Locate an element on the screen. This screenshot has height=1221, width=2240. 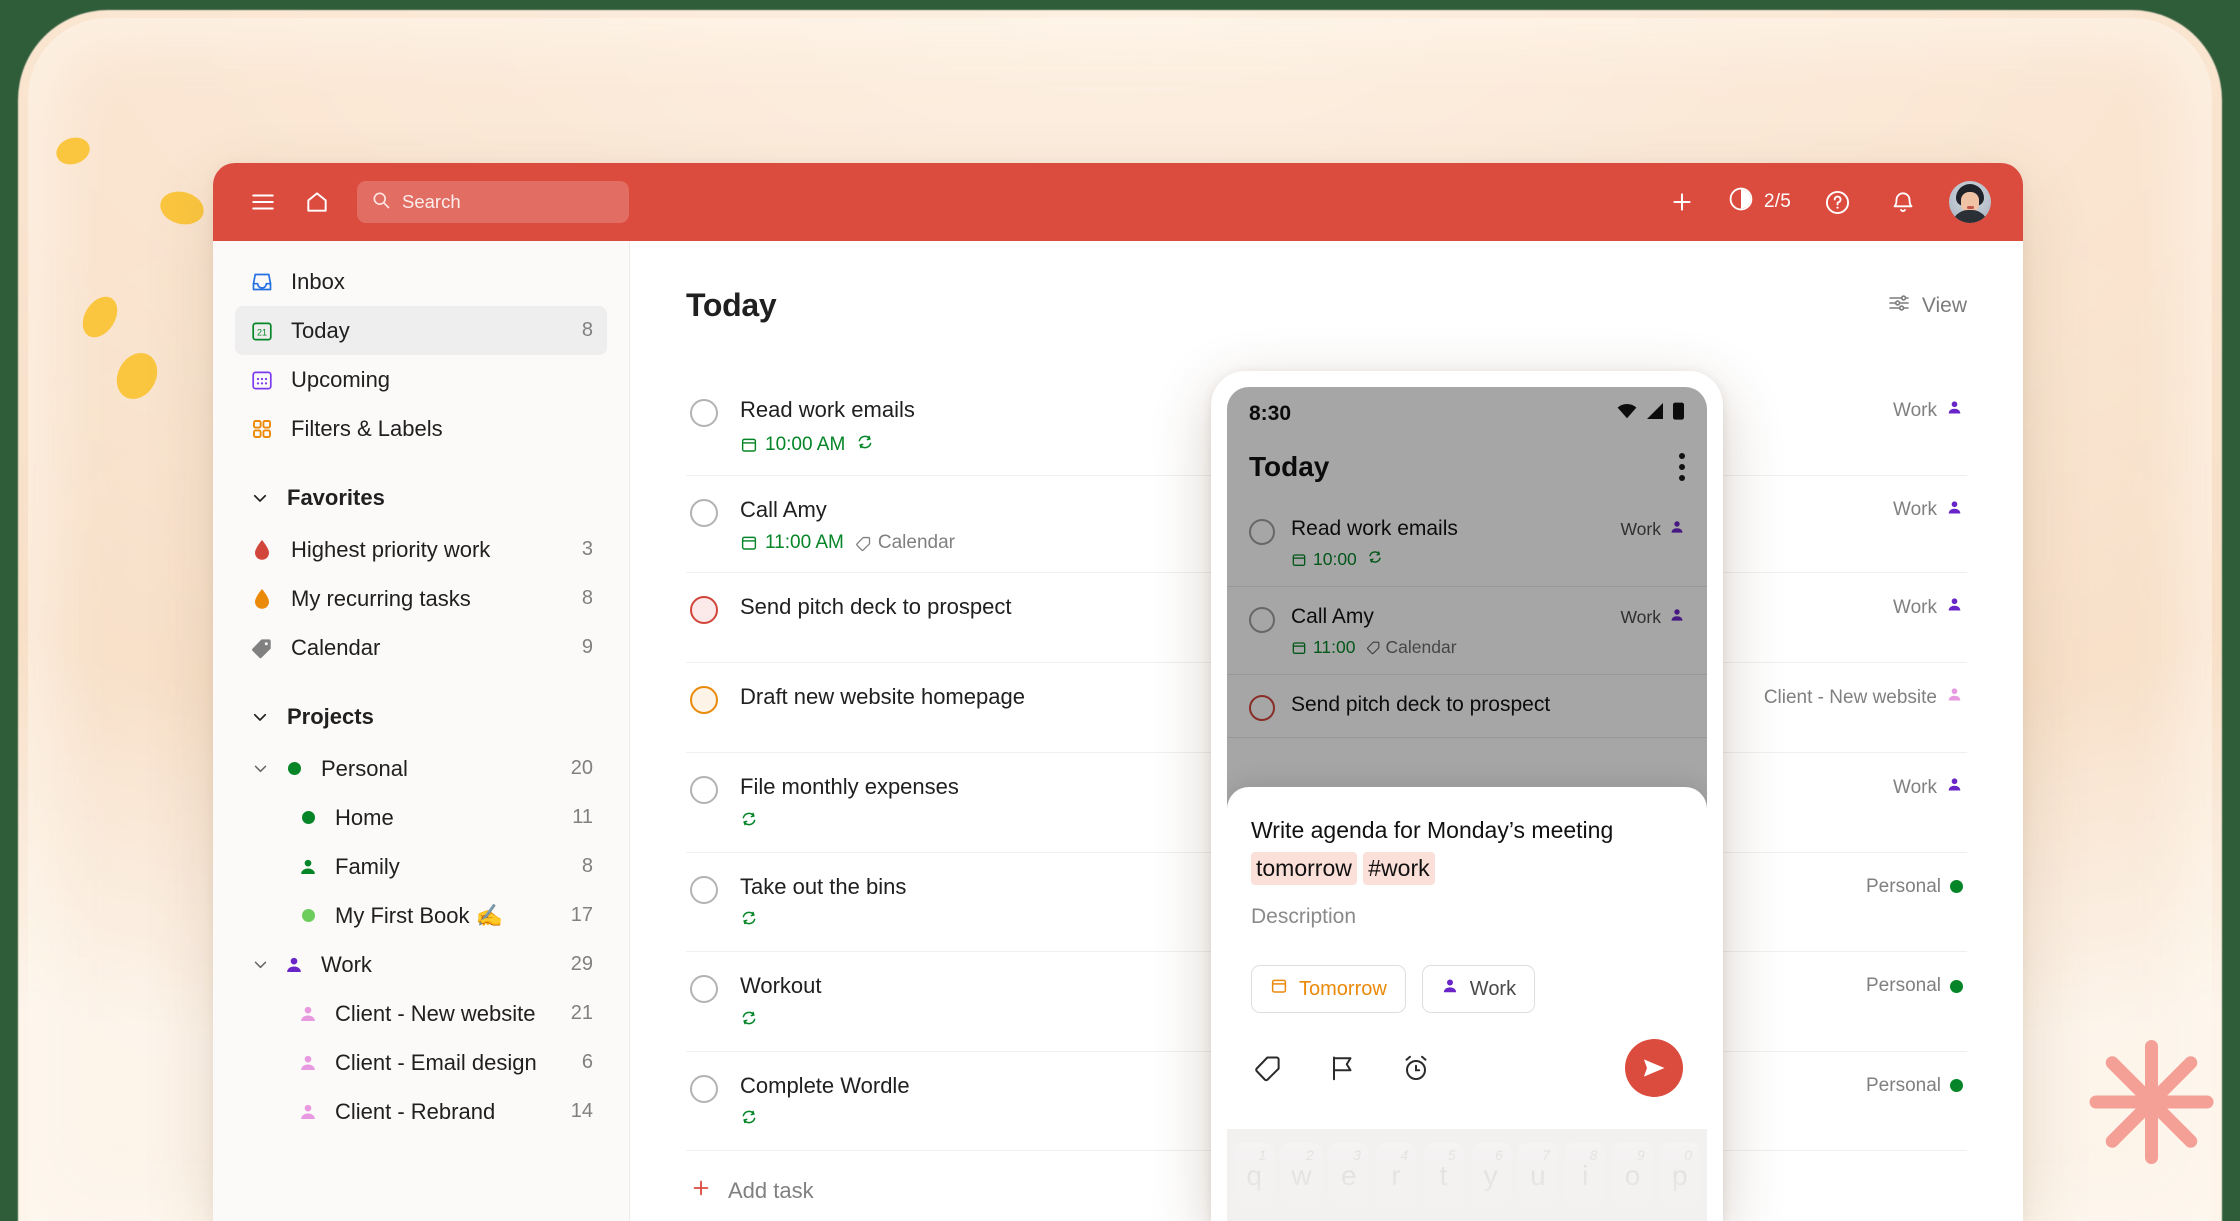
inbox-icon is located at coordinates (262, 282).